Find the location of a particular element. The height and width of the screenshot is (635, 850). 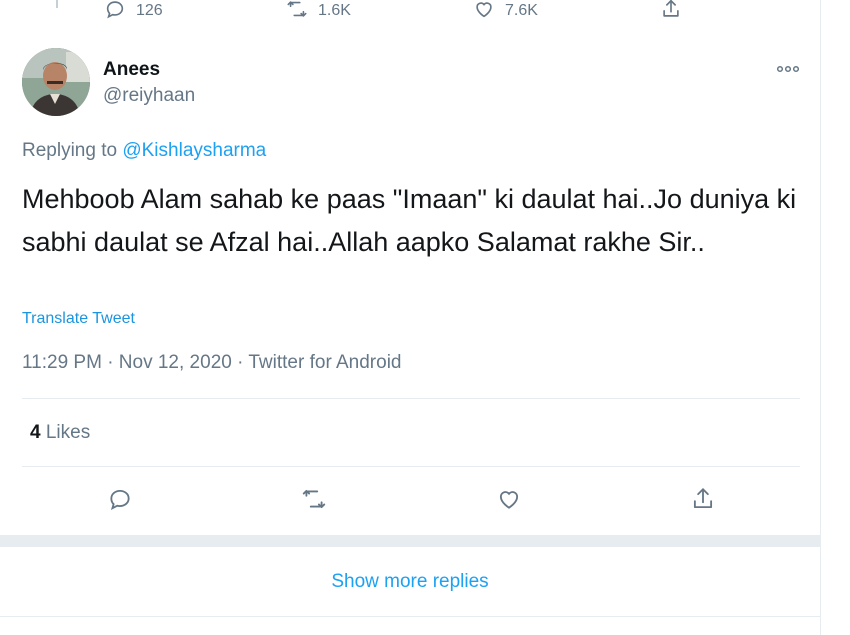

show-more-replies-button: Show more replies is located at coordinates (410, 582).